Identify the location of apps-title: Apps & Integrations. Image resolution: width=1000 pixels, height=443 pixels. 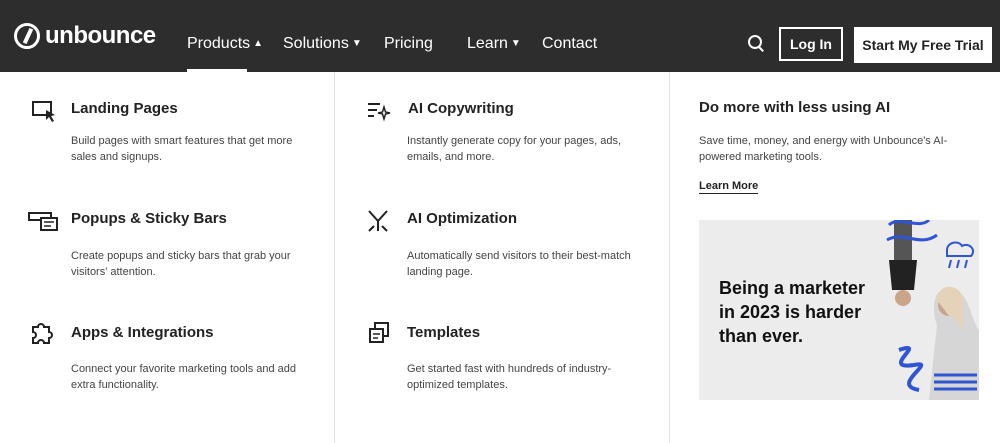
(142, 332).